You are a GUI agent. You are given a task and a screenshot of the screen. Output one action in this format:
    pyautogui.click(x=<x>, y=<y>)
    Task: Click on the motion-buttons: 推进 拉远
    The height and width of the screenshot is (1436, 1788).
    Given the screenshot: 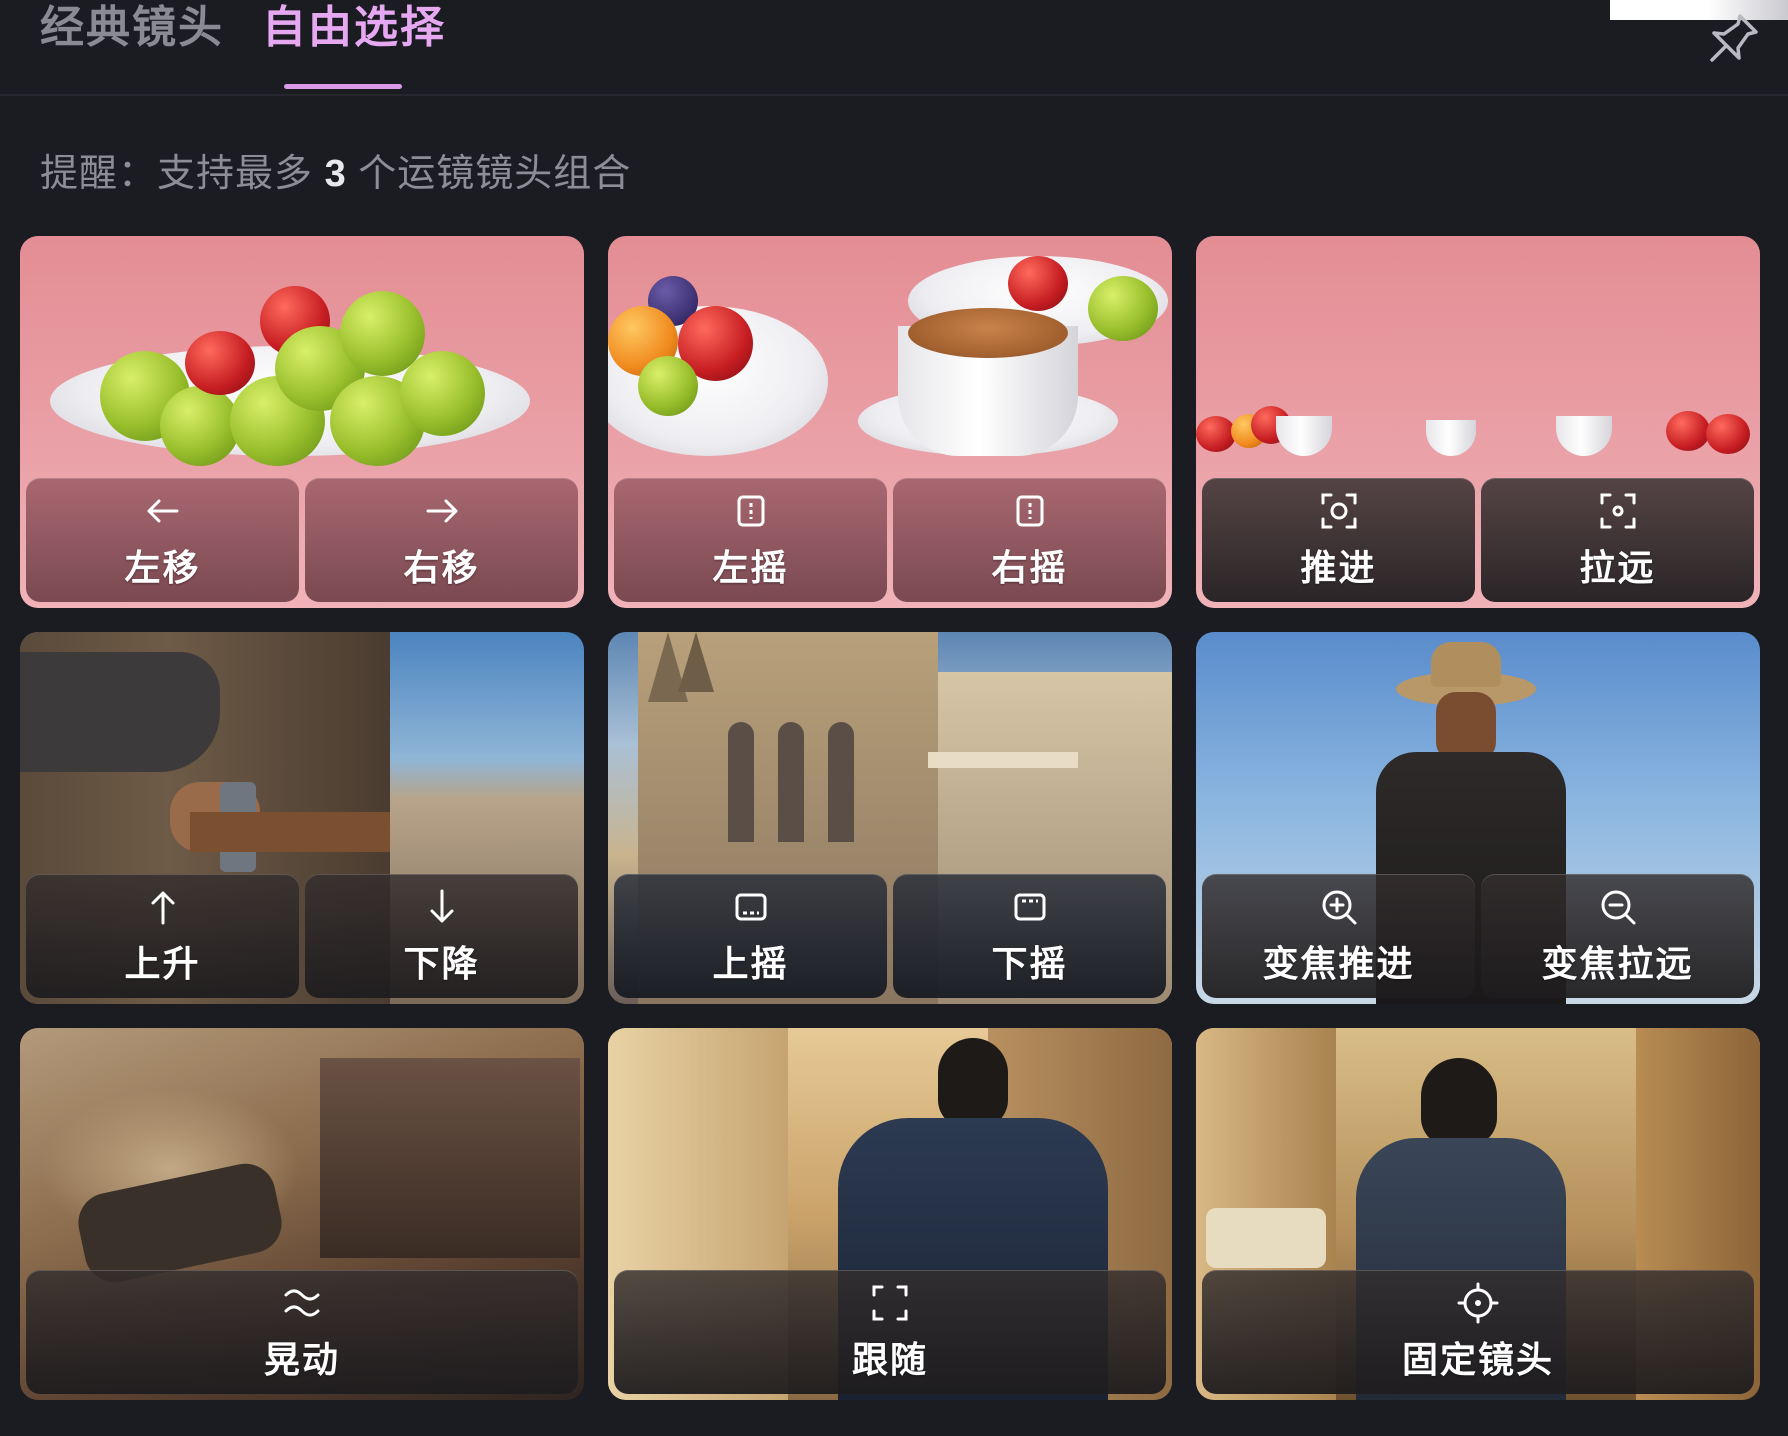 What is the action you would take?
    pyautogui.click(x=1478, y=540)
    